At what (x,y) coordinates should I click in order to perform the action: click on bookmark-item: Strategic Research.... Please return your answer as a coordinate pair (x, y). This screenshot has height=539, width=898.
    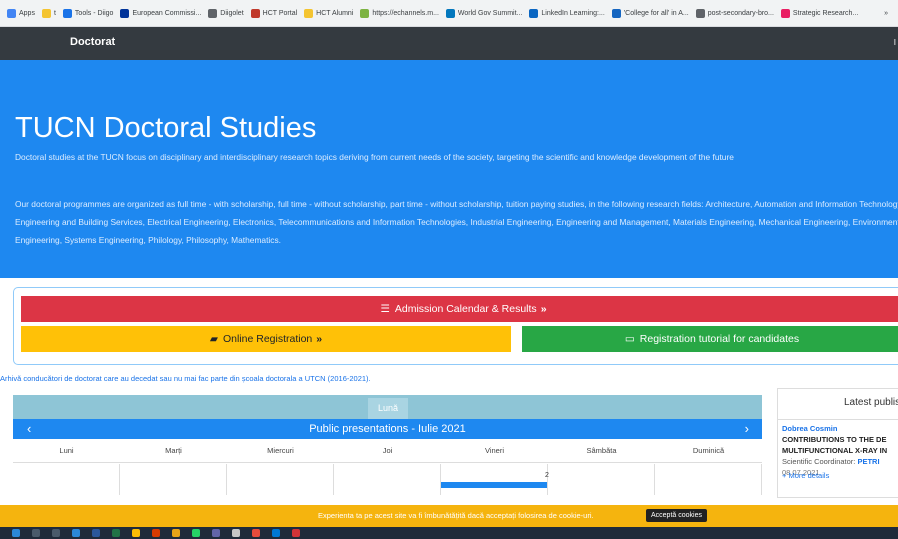
    Looking at the image, I should click on (819, 13).